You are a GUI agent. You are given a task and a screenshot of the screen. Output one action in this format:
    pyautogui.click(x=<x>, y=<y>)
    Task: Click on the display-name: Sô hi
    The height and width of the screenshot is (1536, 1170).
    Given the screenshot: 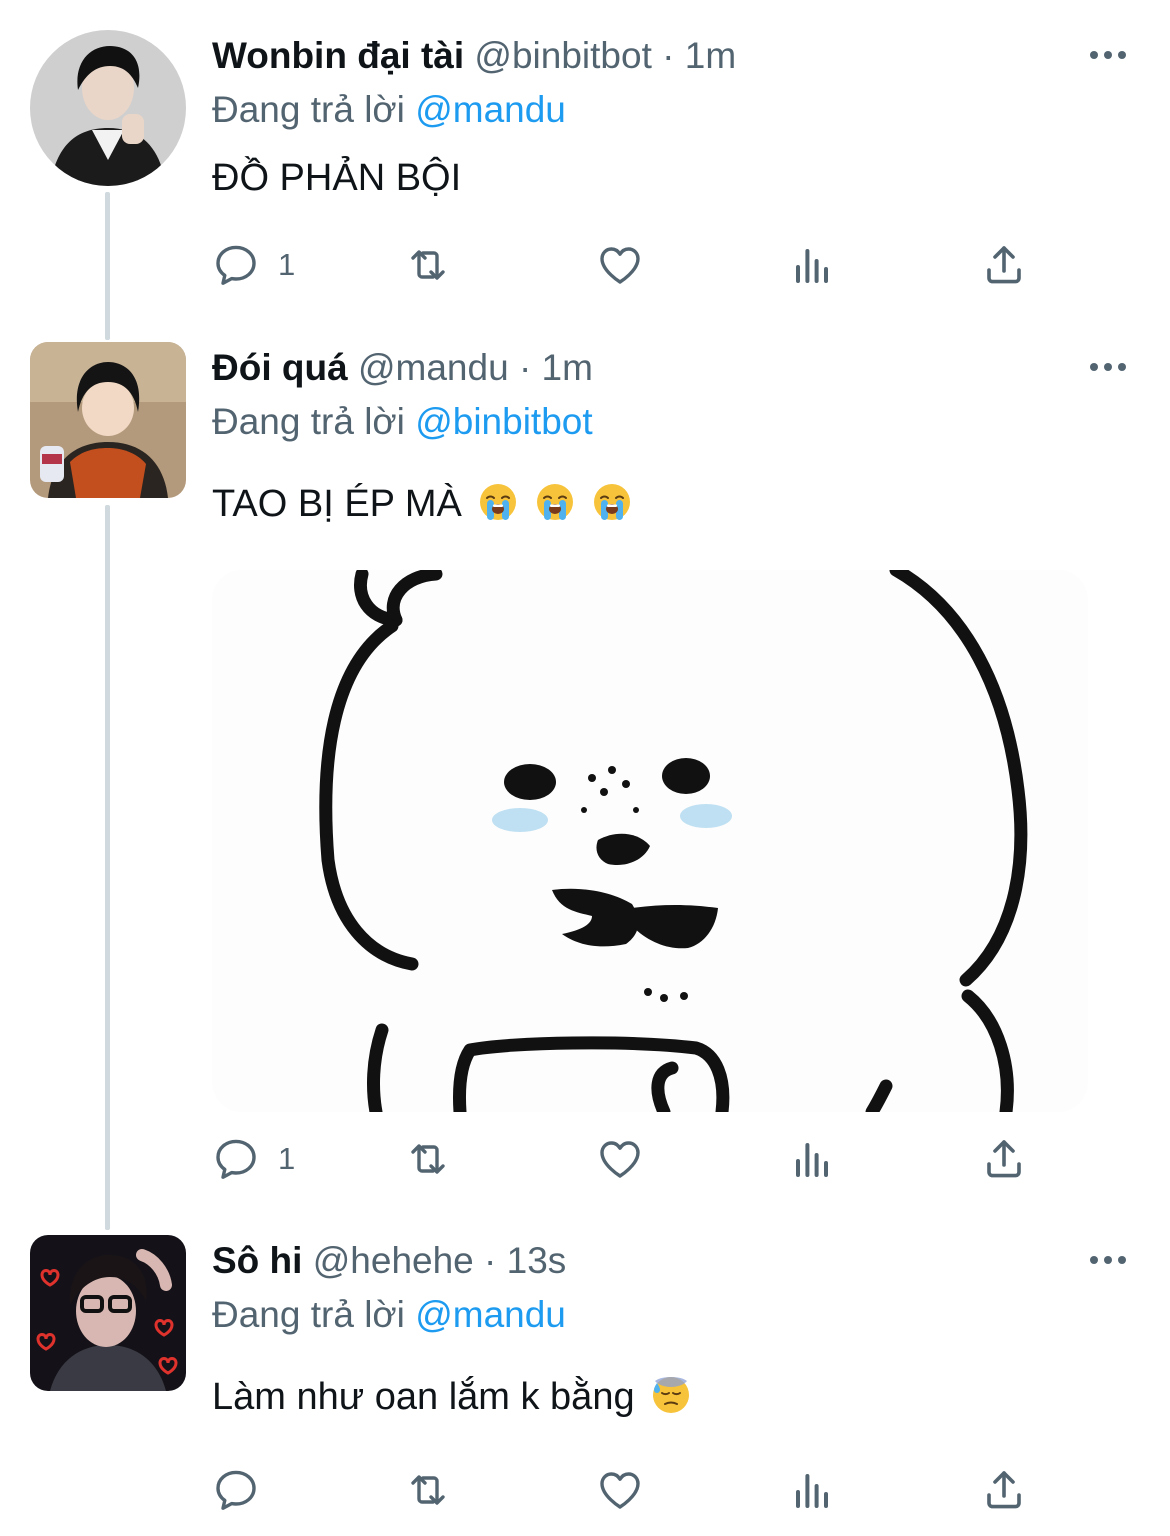 What is the action you would take?
    pyautogui.click(x=257, y=1260)
    